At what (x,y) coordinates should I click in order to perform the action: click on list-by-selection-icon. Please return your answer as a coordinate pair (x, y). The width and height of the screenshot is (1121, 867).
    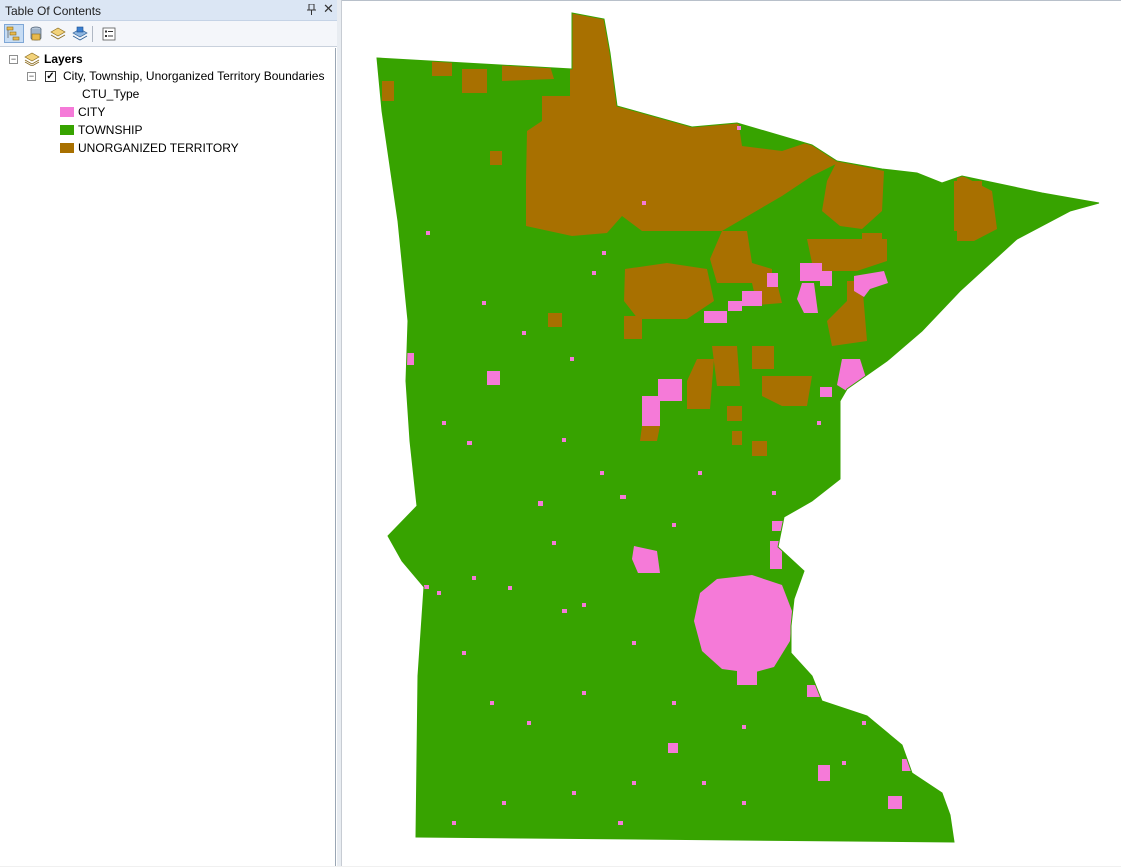
    Looking at the image, I should click on (80, 33).